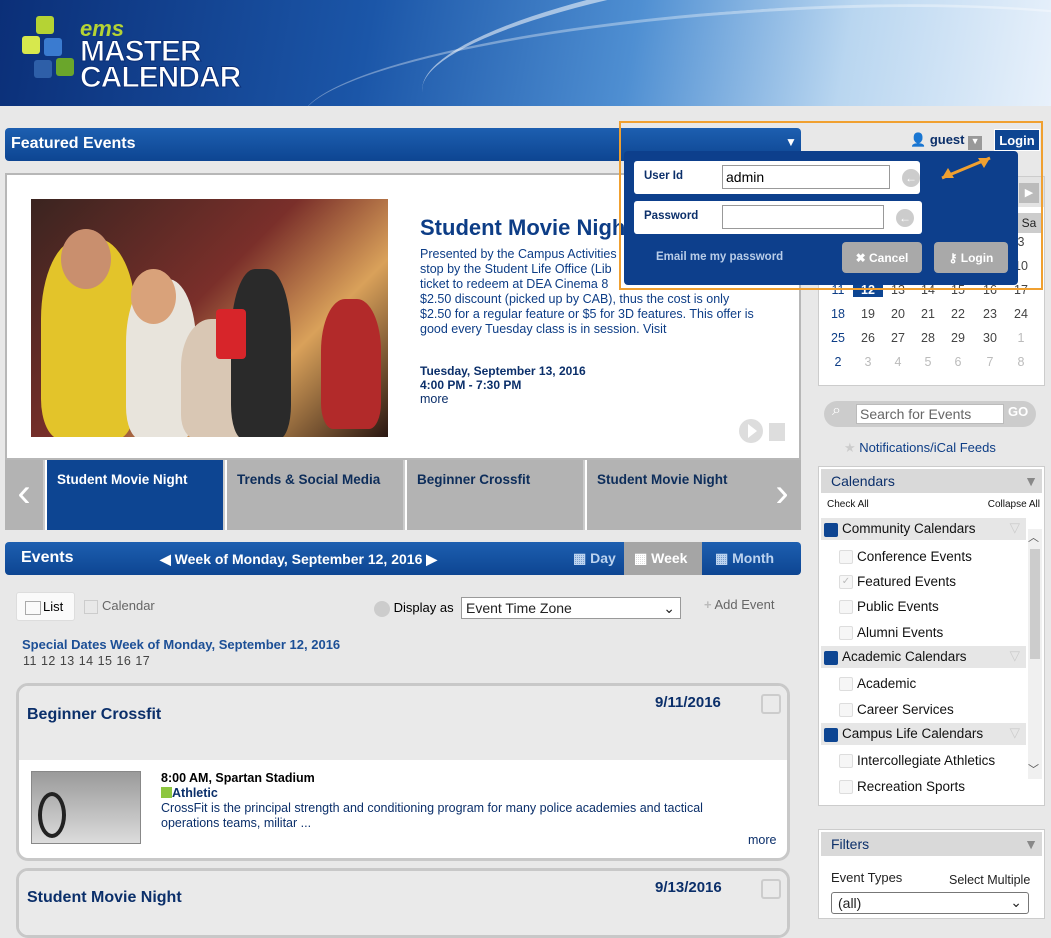 This screenshot has height=938, width=1051. What do you see at coordinates (165, 559) in the screenshot?
I see `prev-week-icon: ◀` at bounding box center [165, 559].